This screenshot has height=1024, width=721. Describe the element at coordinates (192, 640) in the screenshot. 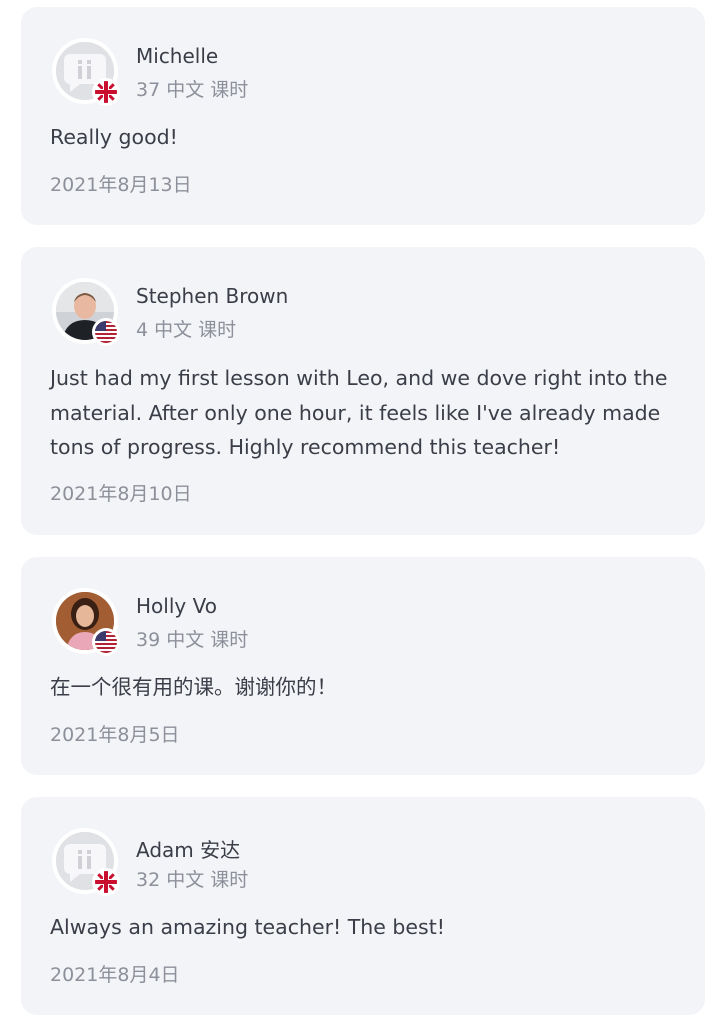

I see `lesson-count: 39 中文 课时` at that location.